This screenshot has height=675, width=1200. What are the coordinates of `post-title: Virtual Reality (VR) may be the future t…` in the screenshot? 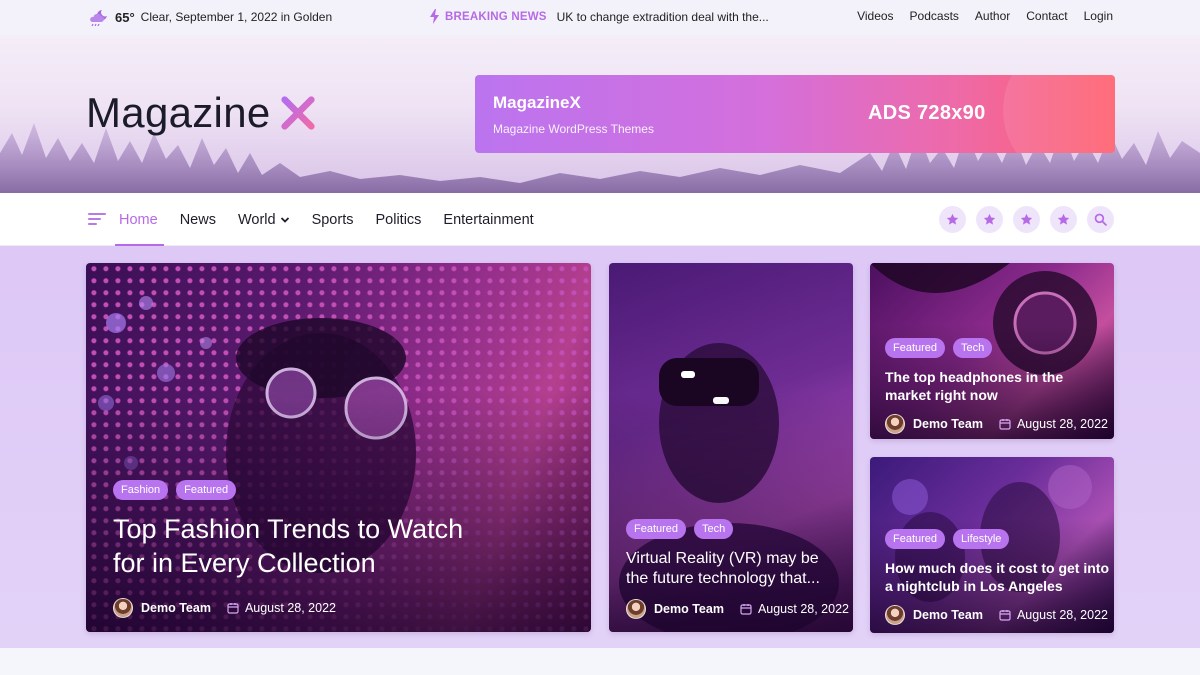 It's located at (733, 569).